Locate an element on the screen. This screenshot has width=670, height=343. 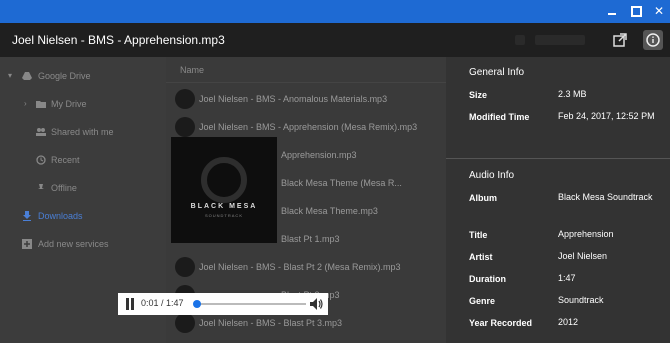
minimize-button is located at coordinates (612, 11).